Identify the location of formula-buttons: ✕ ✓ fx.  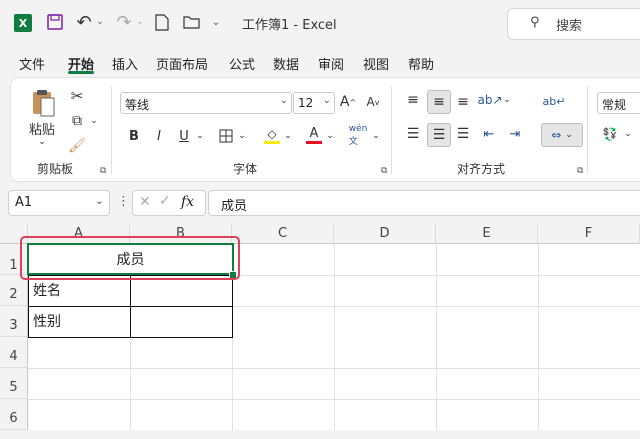
(169, 203).